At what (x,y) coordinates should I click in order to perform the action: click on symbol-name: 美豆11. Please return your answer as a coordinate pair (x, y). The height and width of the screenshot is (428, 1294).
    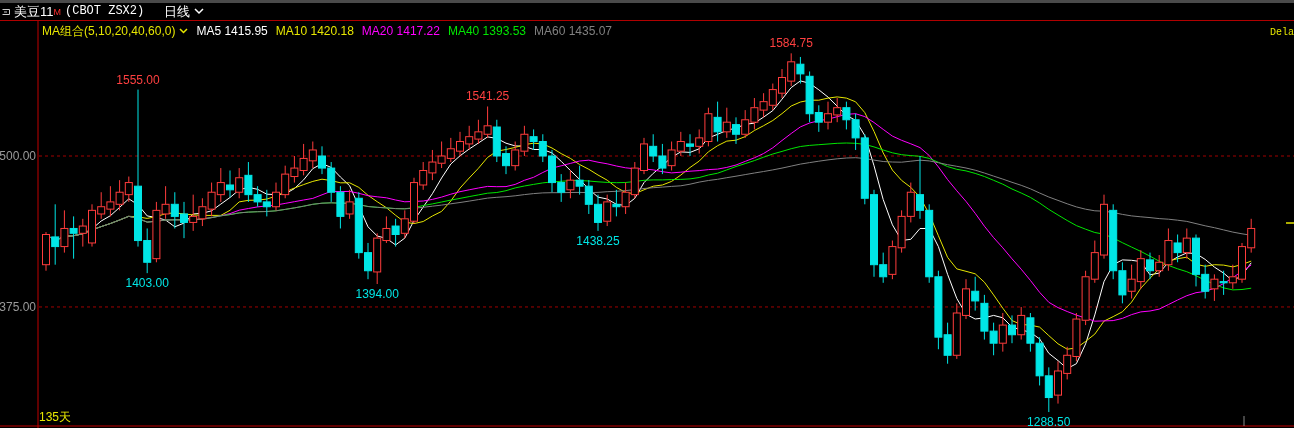
    Looking at the image, I should click on (34, 11).